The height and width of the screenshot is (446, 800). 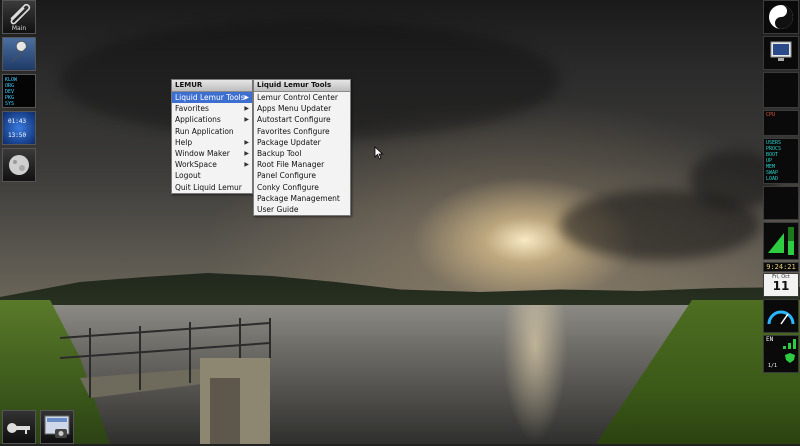 I want to click on display-tile, so click(x=781, y=53).